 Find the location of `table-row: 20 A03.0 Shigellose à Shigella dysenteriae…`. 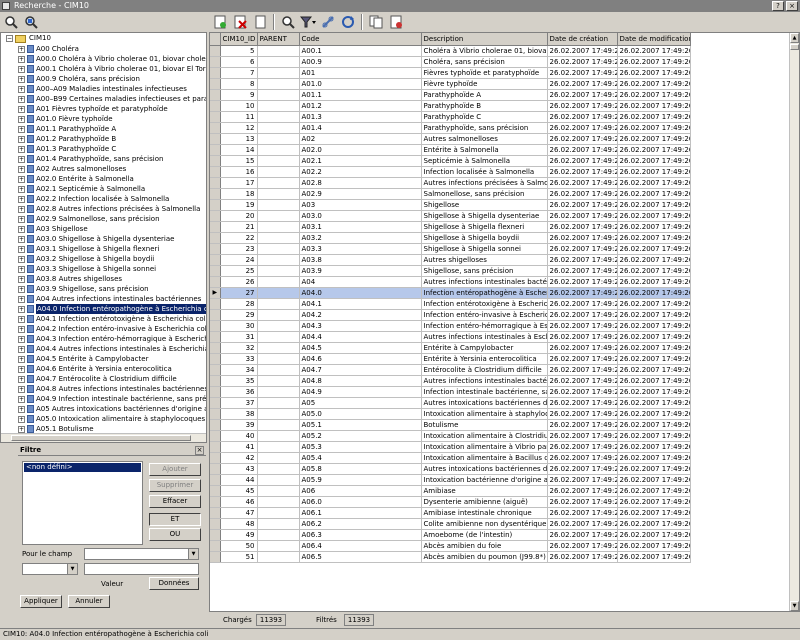

table-row: 20 A03.0 Shigellose à Shigella dysenteriae… is located at coordinates (450, 216).